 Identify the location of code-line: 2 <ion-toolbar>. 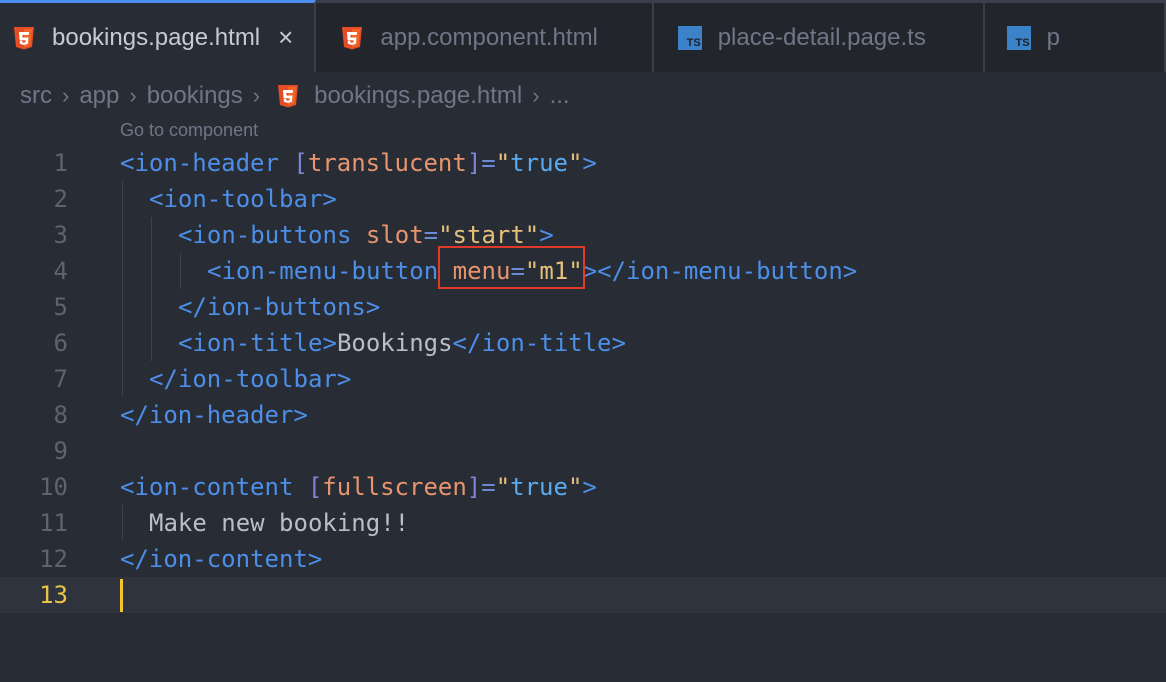
(583, 199).